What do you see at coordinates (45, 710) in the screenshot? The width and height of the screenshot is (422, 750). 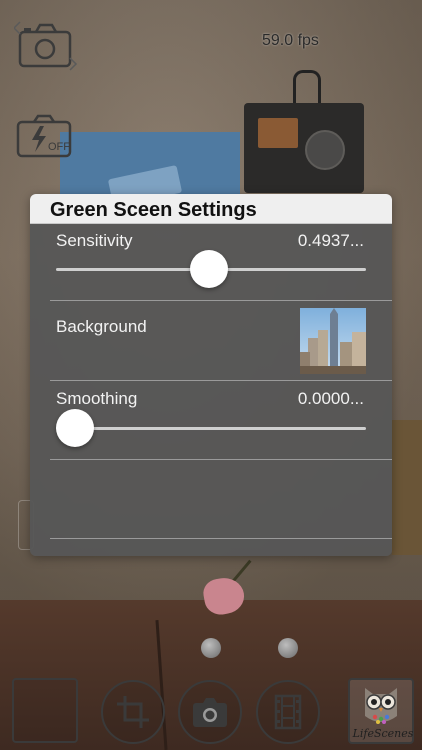 I see `gallery-button` at bounding box center [45, 710].